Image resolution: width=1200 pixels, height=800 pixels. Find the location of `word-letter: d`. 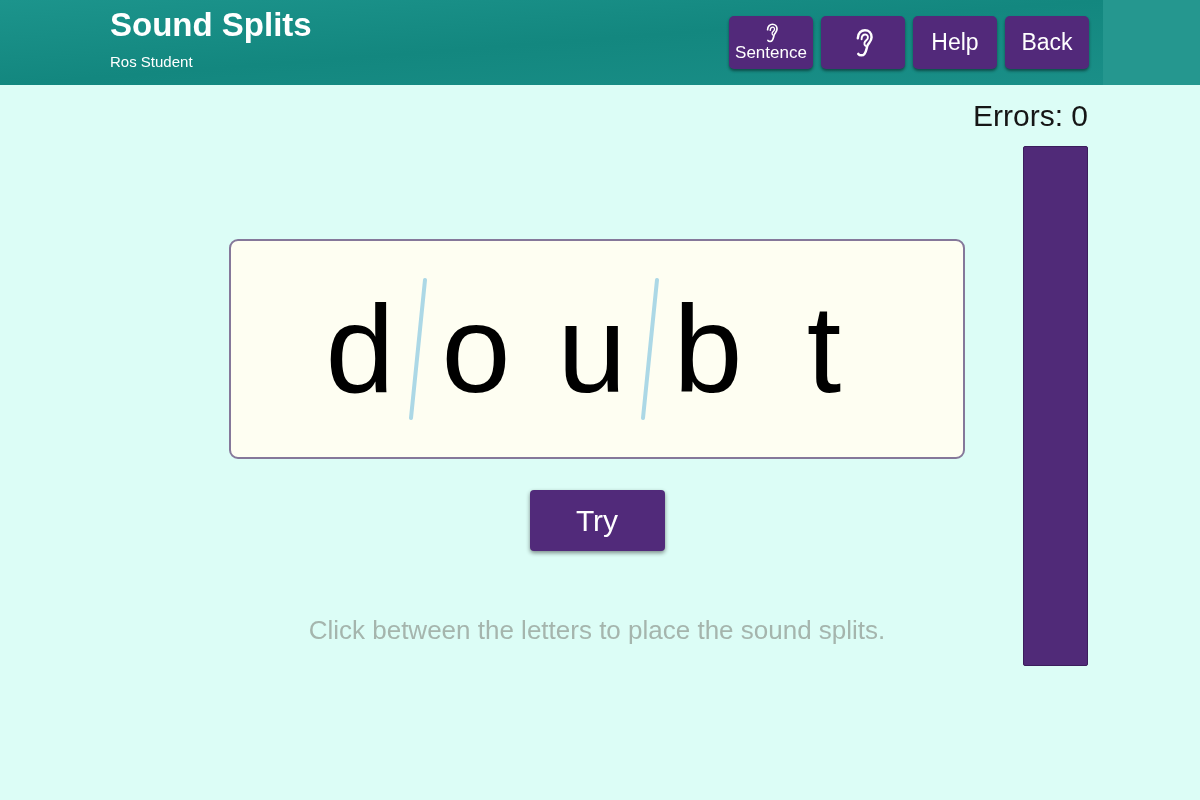

word-letter: d is located at coordinates (360, 349).